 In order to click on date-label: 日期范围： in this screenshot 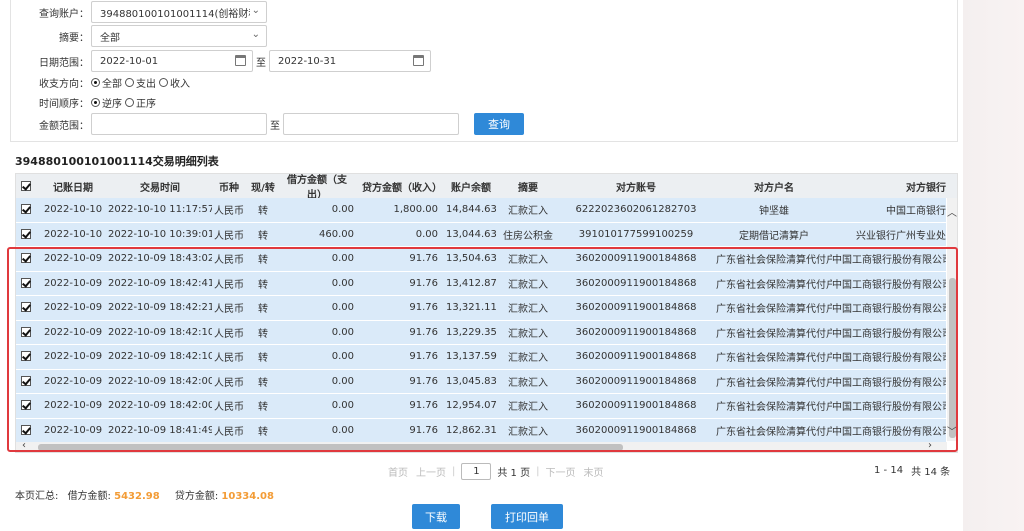, I will do `click(64, 63)`.